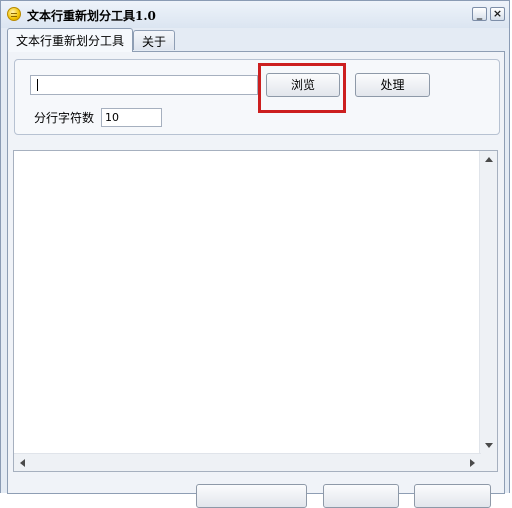  What do you see at coordinates (488, 462) in the screenshot?
I see `scrollbar-corner` at bounding box center [488, 462].